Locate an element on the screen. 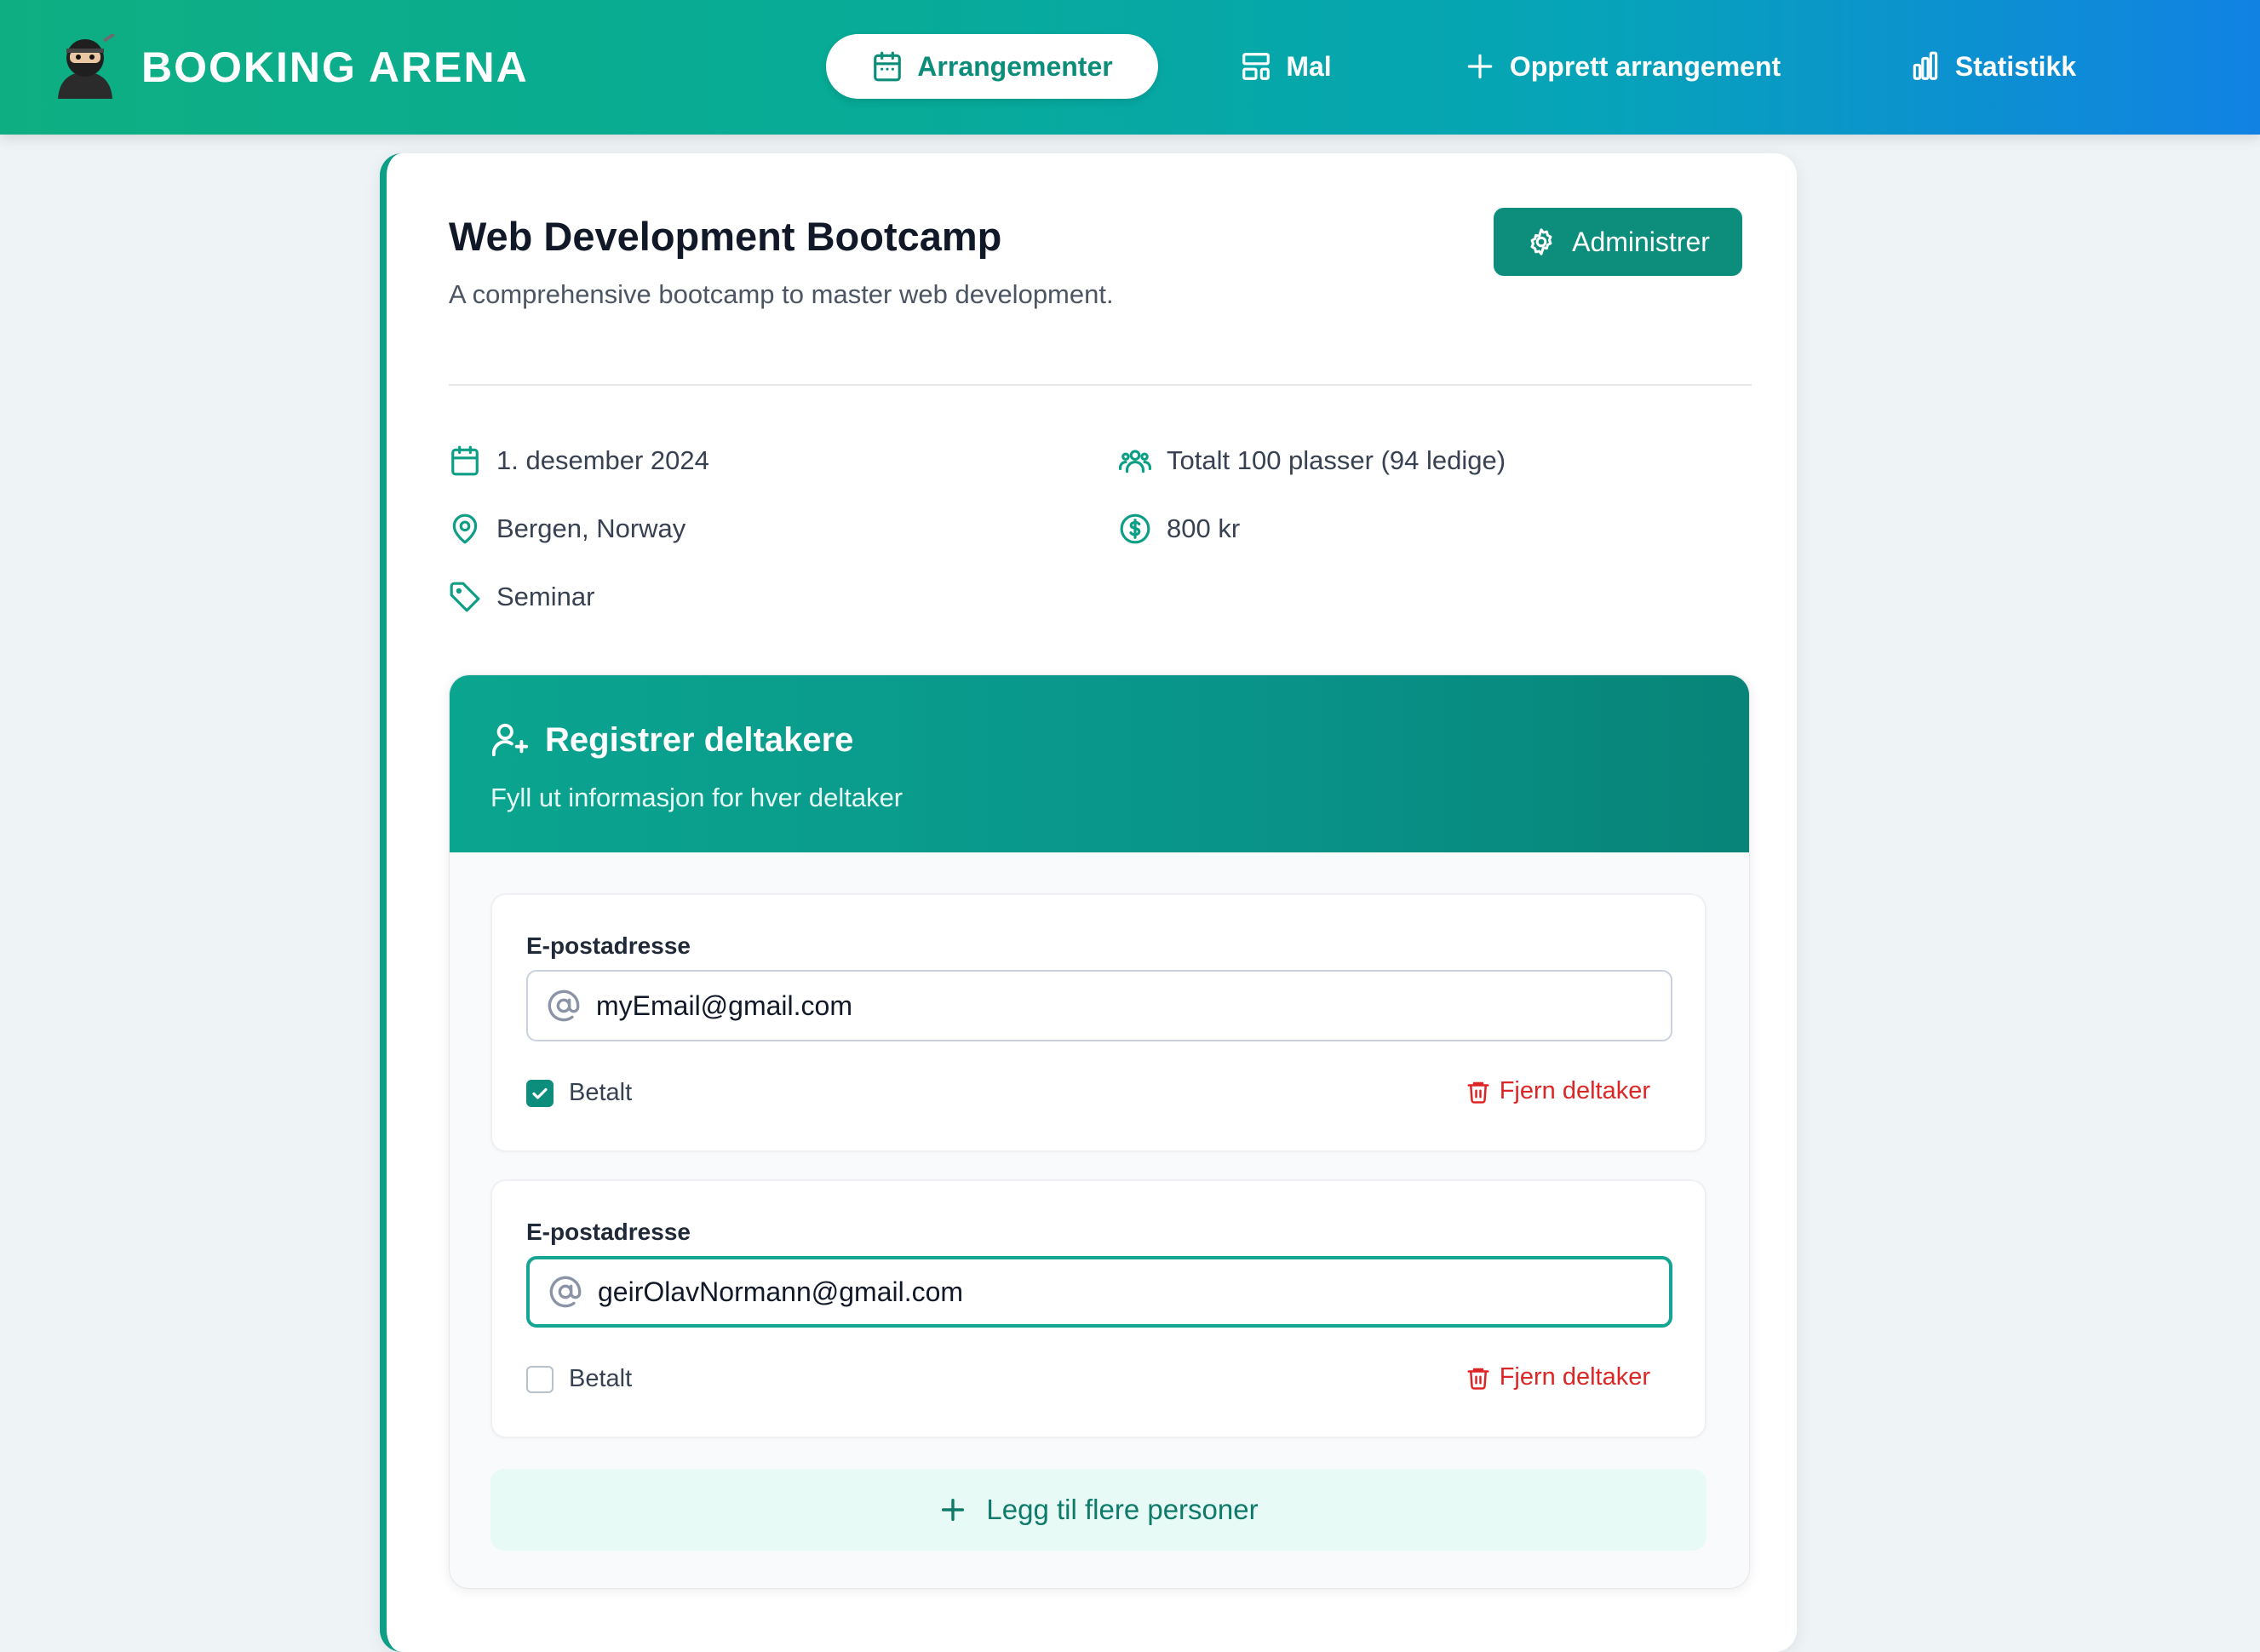  dollar-circle-icon is located at coordinates (1135, 528).